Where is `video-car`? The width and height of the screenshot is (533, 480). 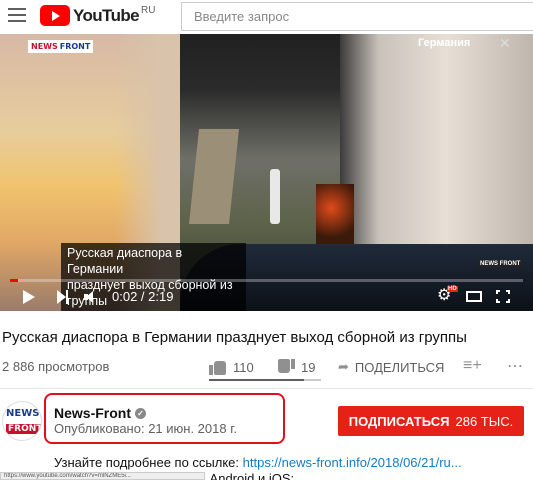
video-car is located at coordinates (335, 214).